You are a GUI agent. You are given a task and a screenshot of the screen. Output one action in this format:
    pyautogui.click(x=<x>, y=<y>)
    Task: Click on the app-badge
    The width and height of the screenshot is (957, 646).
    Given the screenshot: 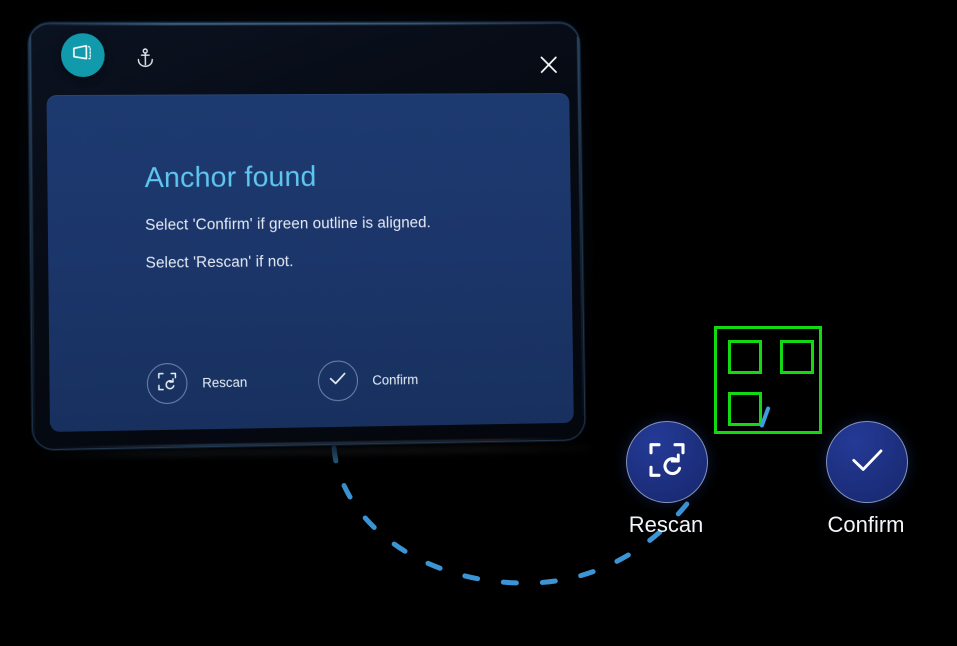 What is the action you would take?
    pyautogui.click(x=82, y=55)
    